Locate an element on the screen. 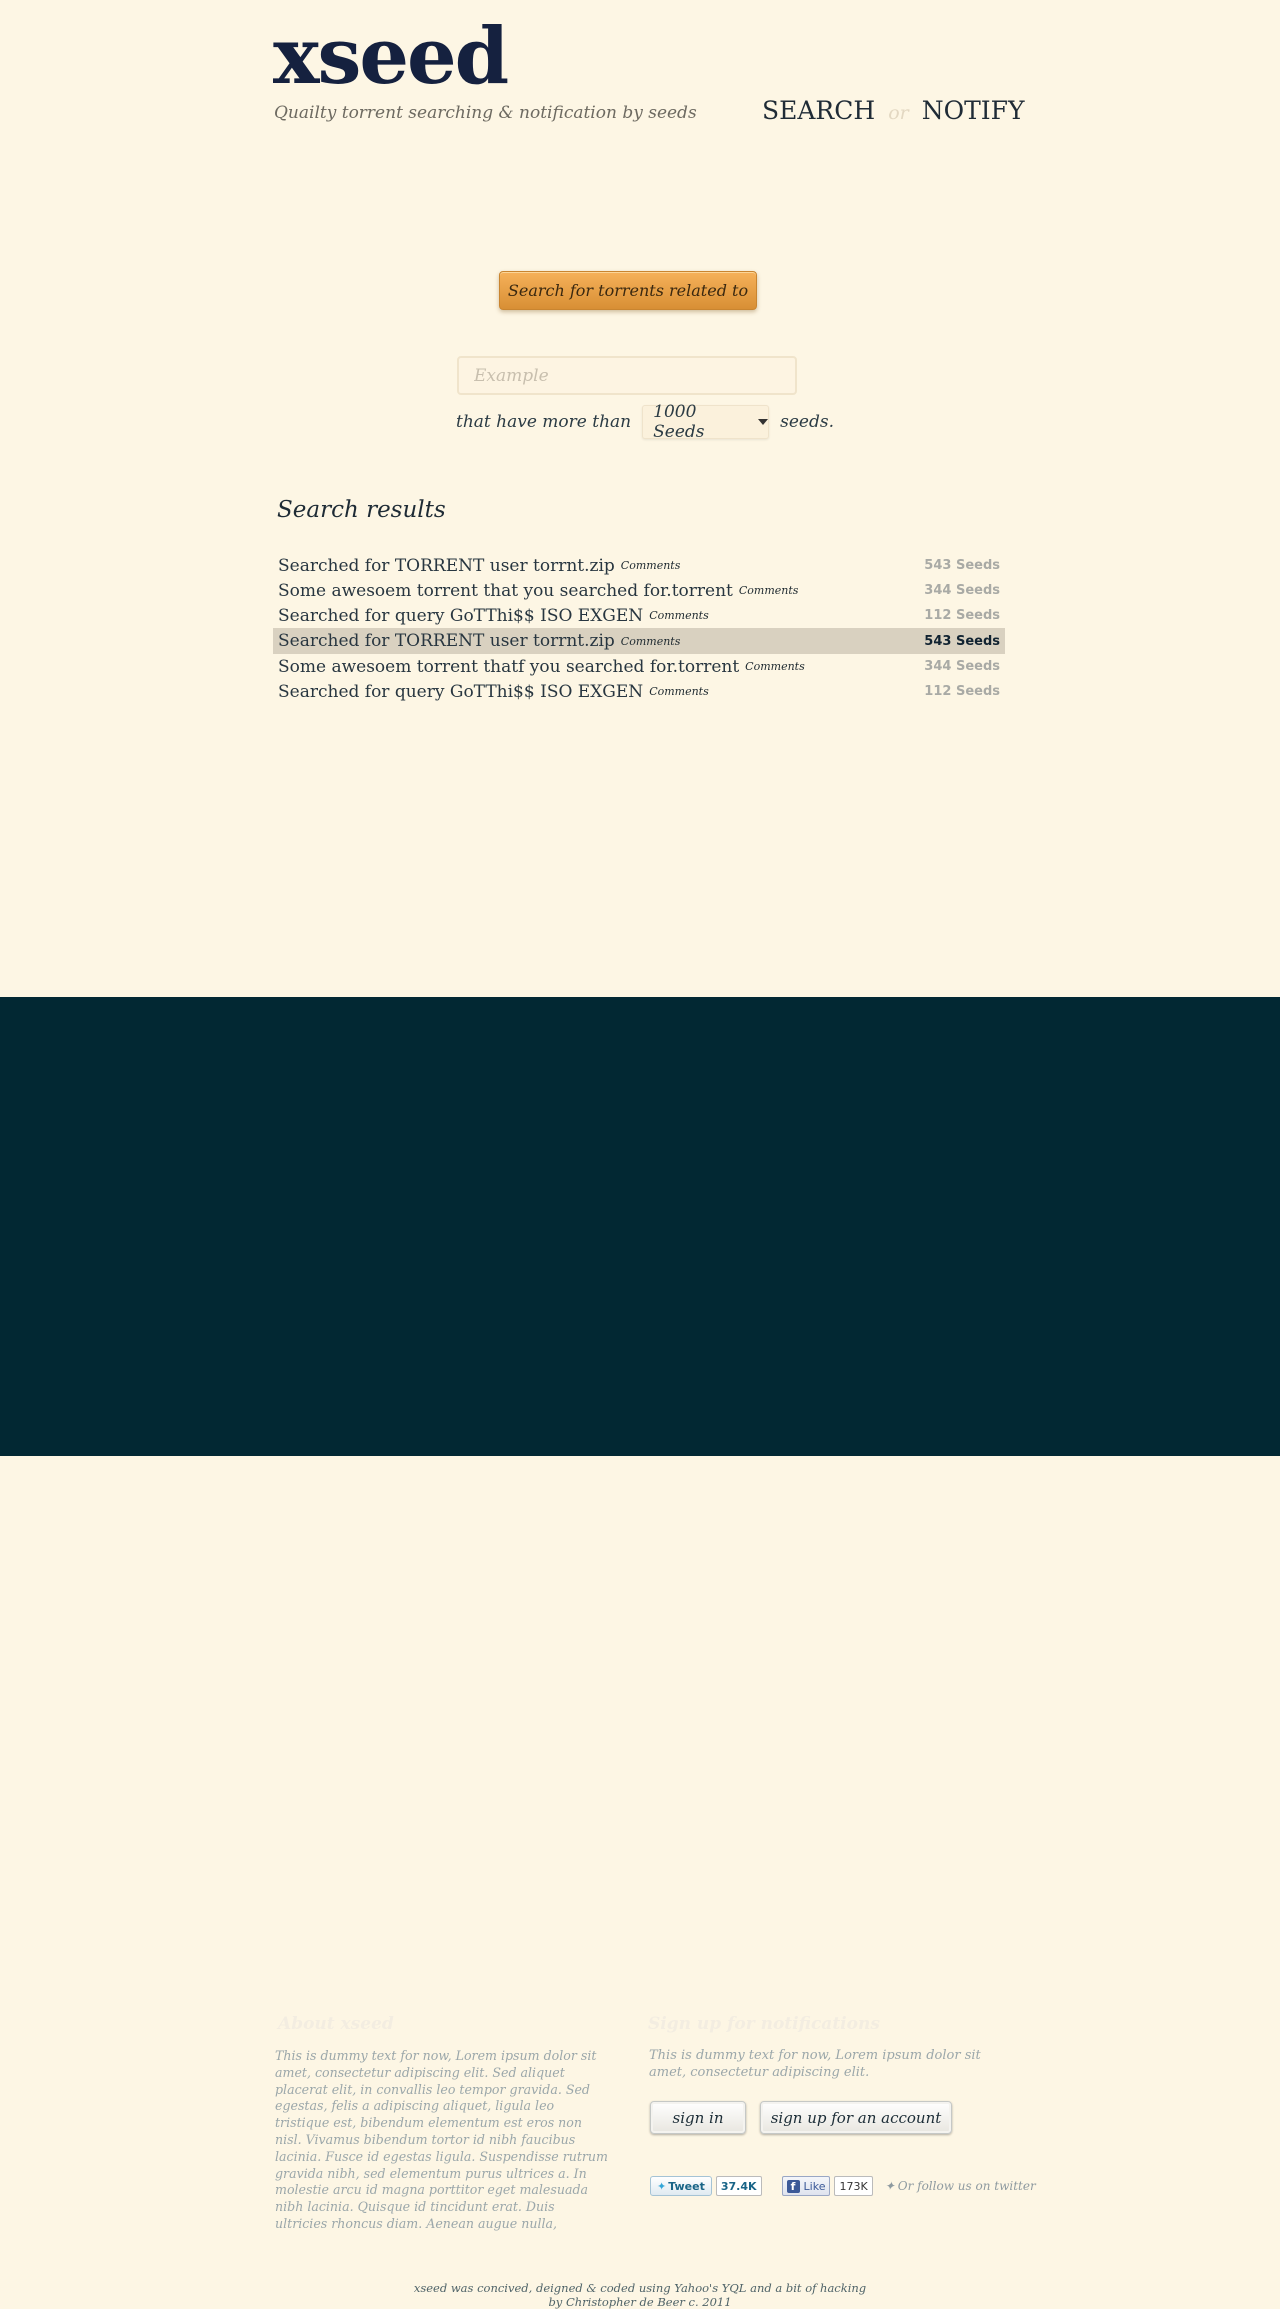 The image size is (1280, 2309). seed-count-value: 1000 Seeds is located at coordinates (679, 422).